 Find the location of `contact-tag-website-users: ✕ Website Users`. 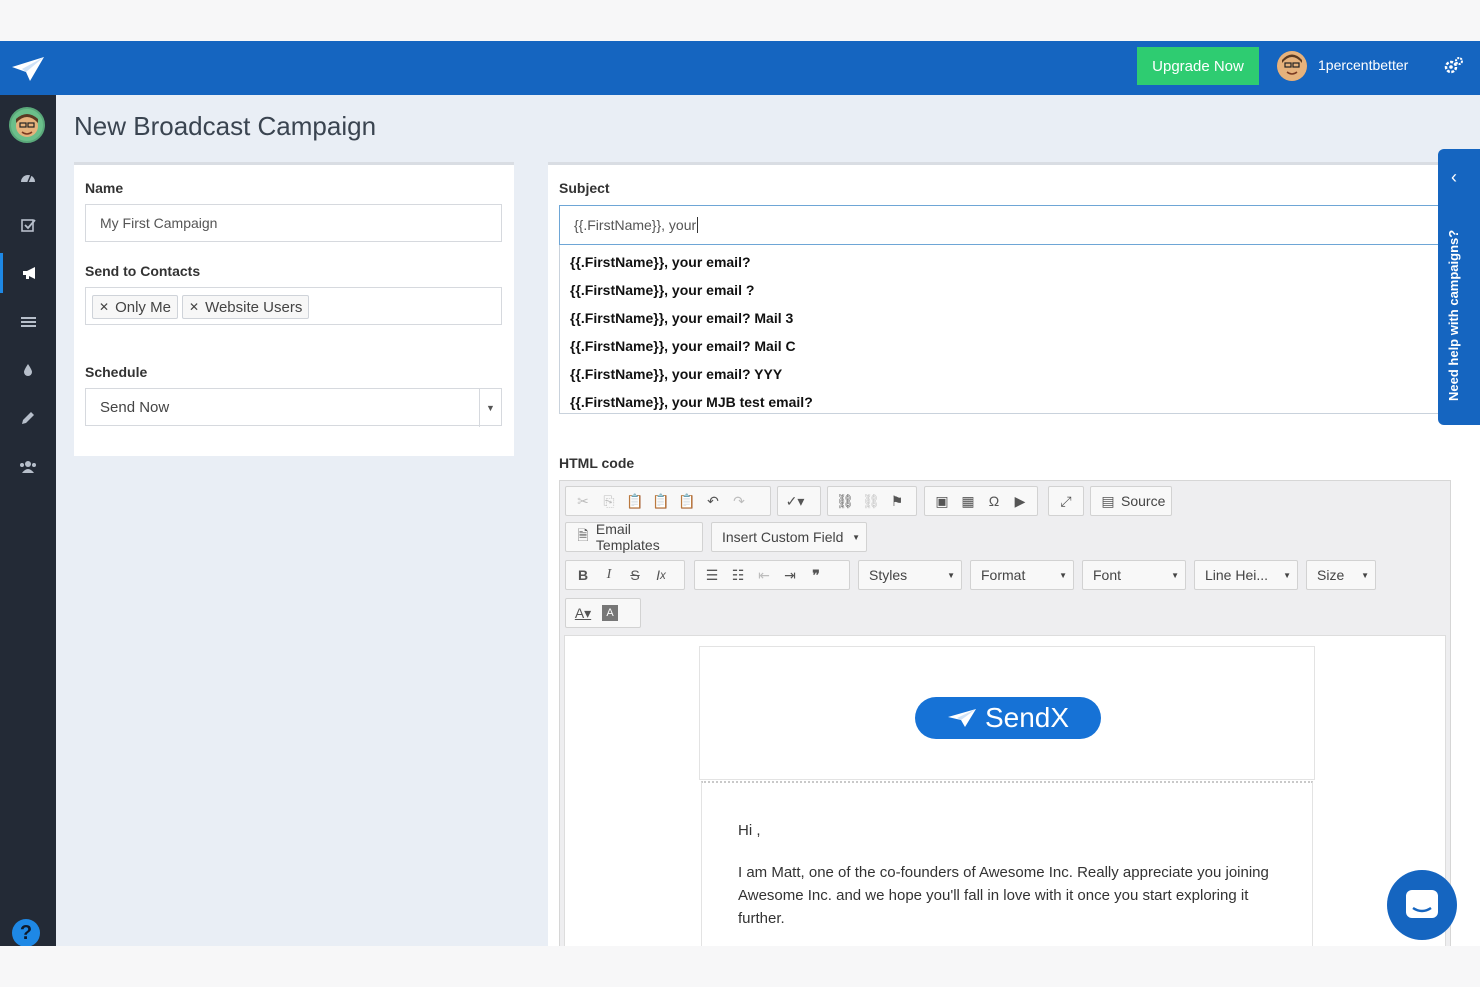

contact-tag-website-users: ✕ Website Users is located at coordinates (246, 307).